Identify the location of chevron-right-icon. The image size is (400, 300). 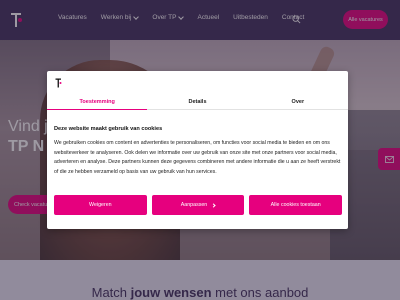
(213, 205).